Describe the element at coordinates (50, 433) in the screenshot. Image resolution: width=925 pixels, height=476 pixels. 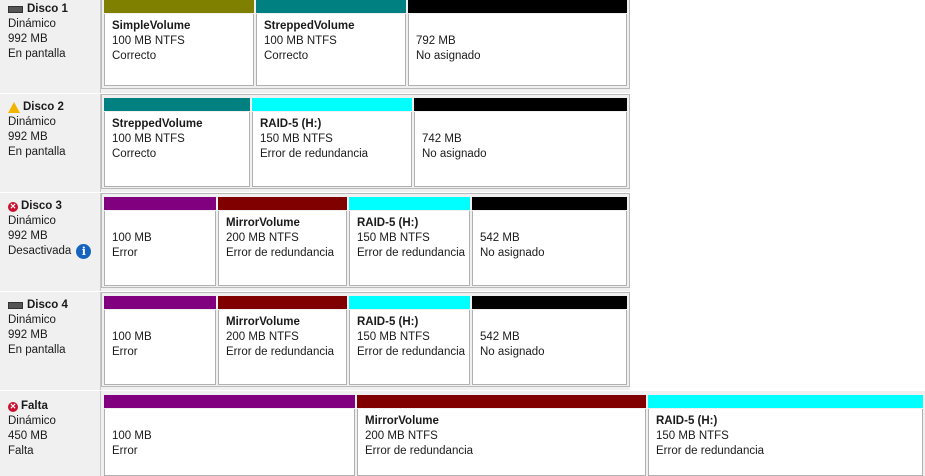
I see `missing-disk-label: ✕ Falta Dinámico 450 MB Falta` at that location.